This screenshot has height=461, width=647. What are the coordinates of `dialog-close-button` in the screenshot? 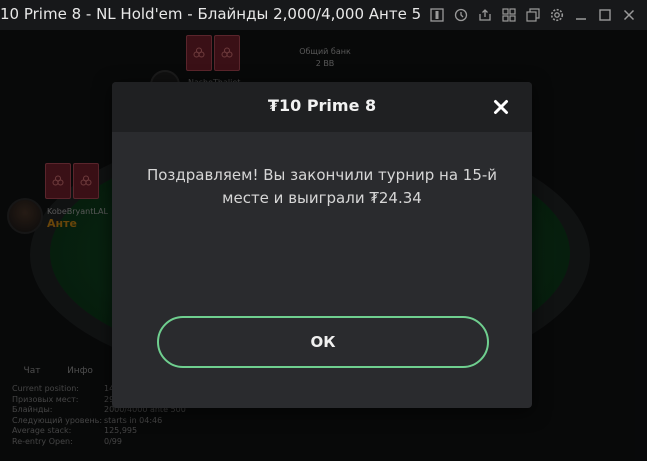 It's located at (501, 107).